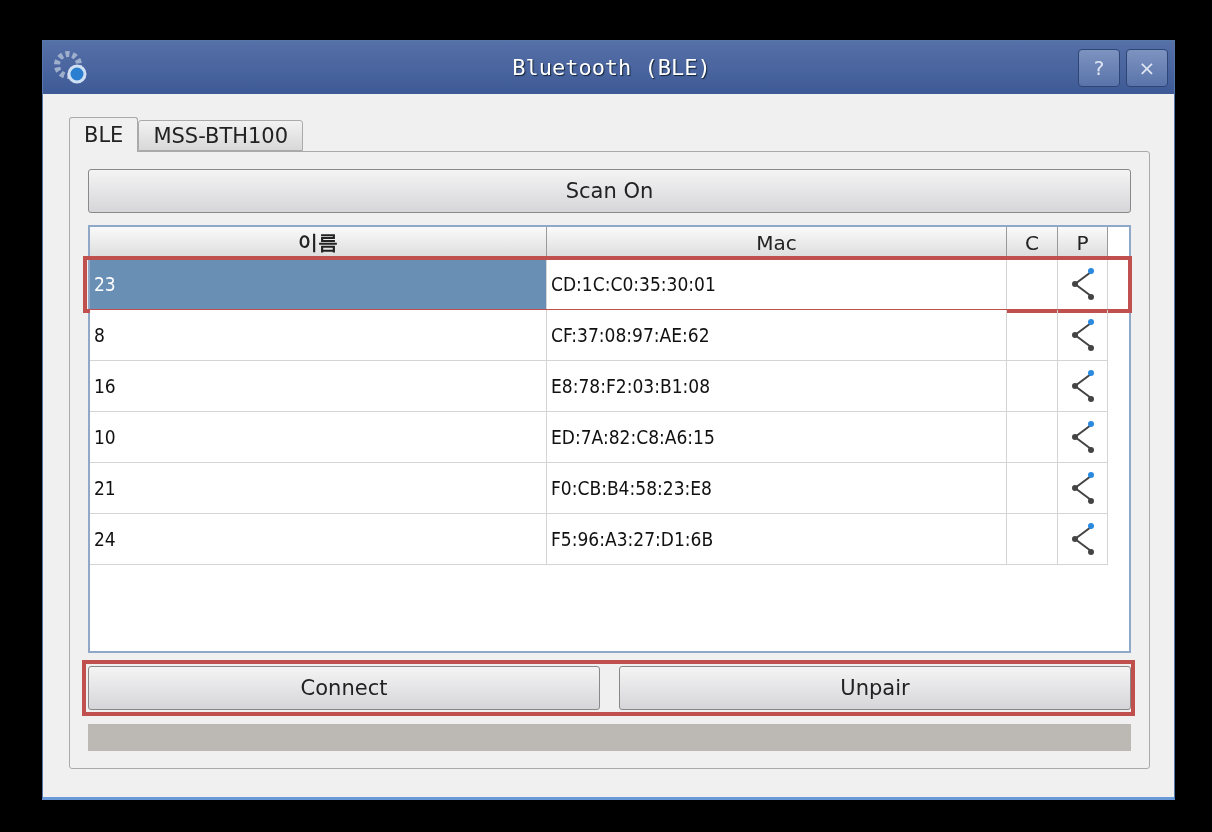 The width and height of the screenshot is (1212, 832). What do you see at coordinates (318, 437) in the screenshot?
I see `table-cell: 10` at bounding box center [318, 437].